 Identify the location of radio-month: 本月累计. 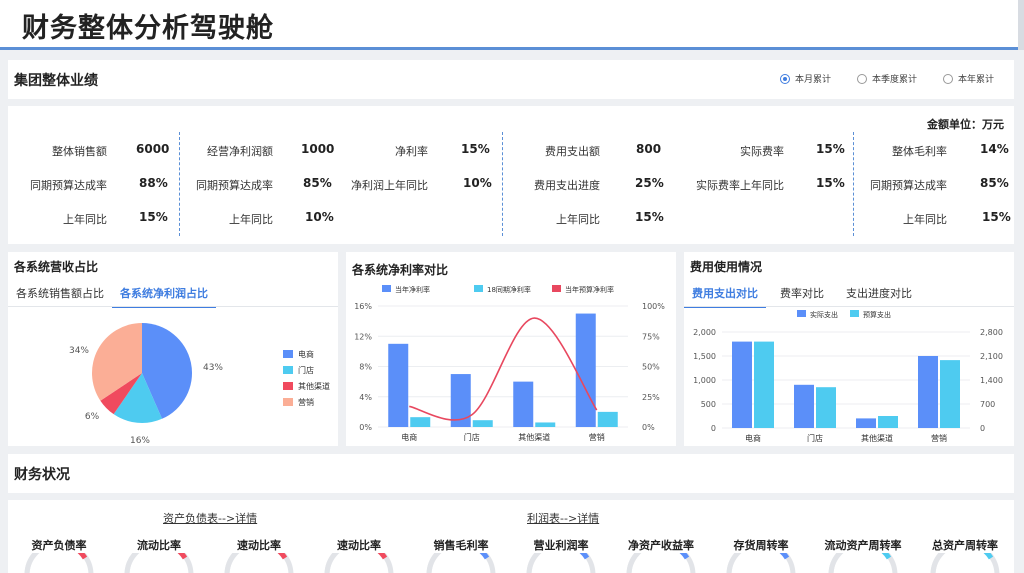
(805, 78).